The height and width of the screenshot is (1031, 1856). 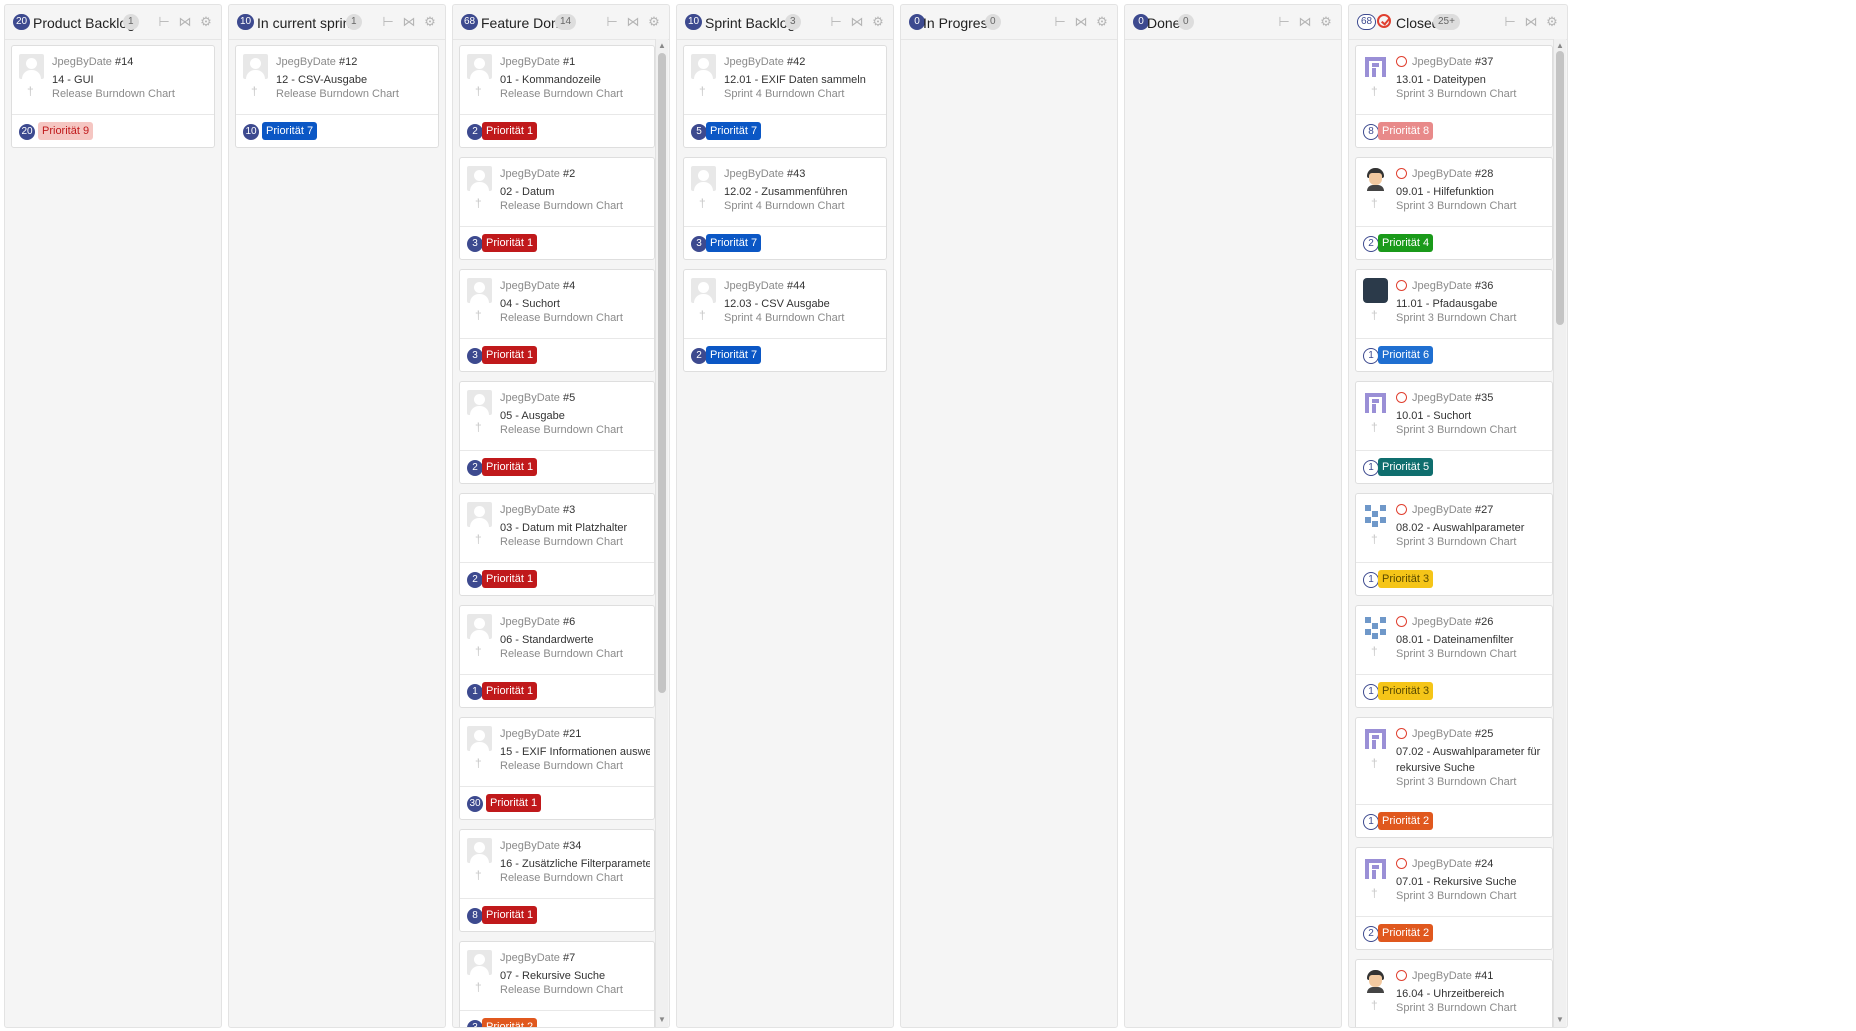 What do you see at coordinates (1472, 192) in the screenshot?
I see `card-title: 09.01 - Hilfefunktion` at bounding box center [1472, 192].